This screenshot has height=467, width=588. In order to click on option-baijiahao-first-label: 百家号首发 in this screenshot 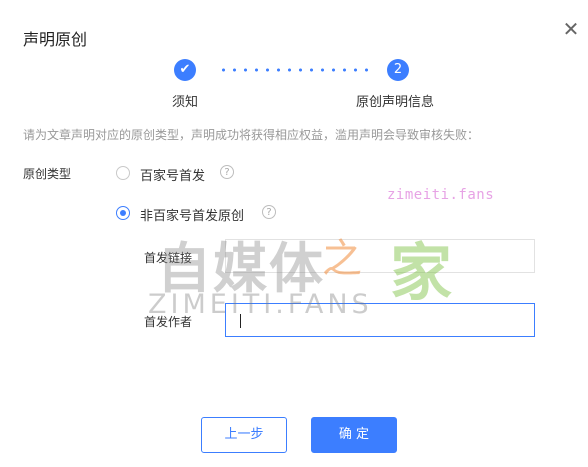, I will do `click(172, 174)`.